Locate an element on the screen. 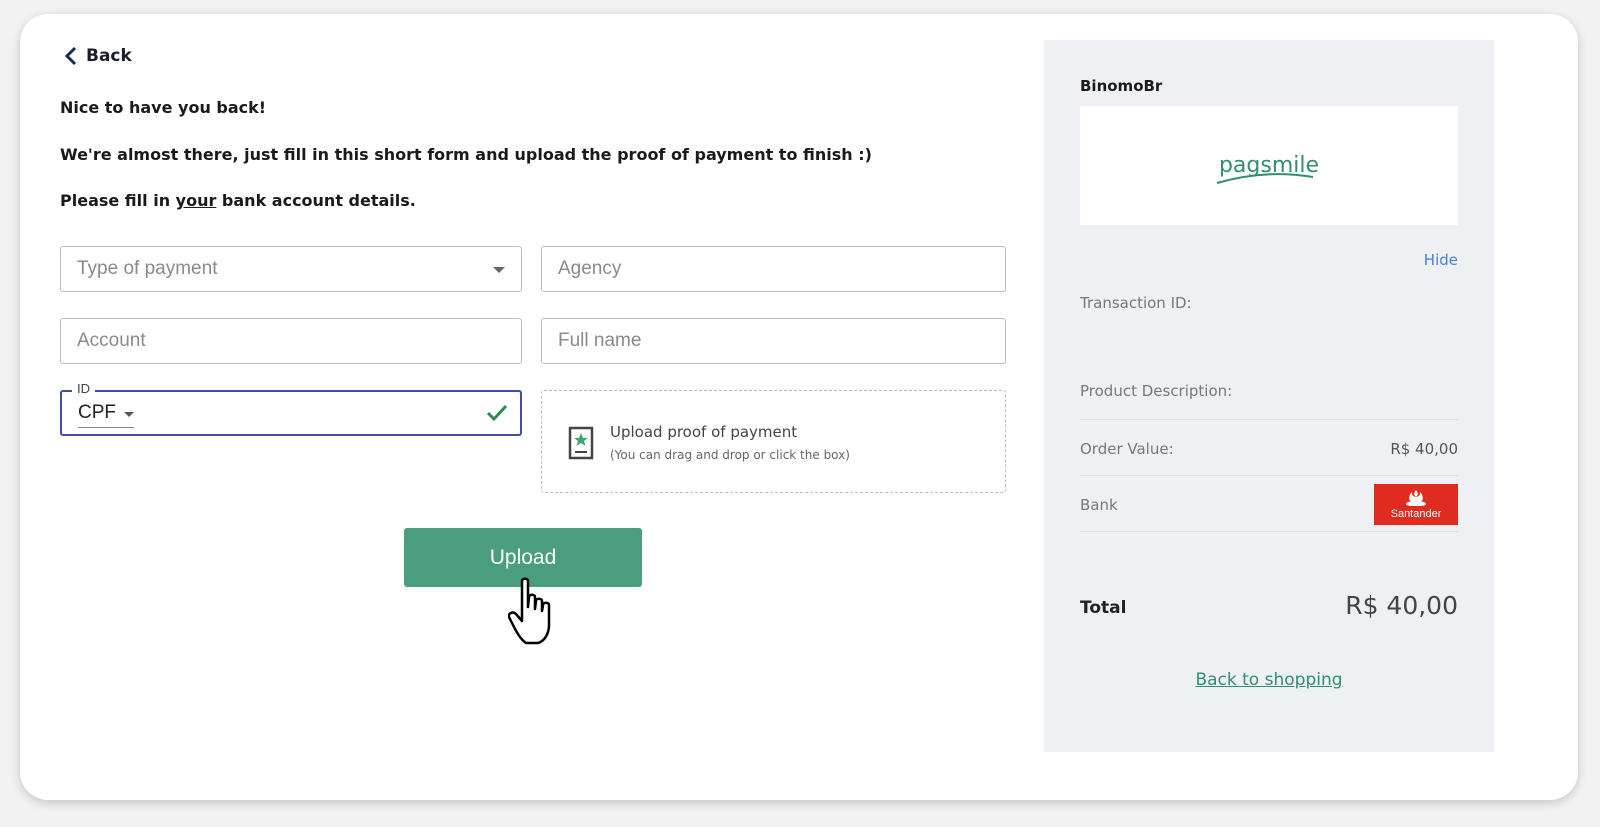 The width and height of the screenshot is (1600, 827). greeting-text: Nice to have you back! is located at coordinates (163, 107).